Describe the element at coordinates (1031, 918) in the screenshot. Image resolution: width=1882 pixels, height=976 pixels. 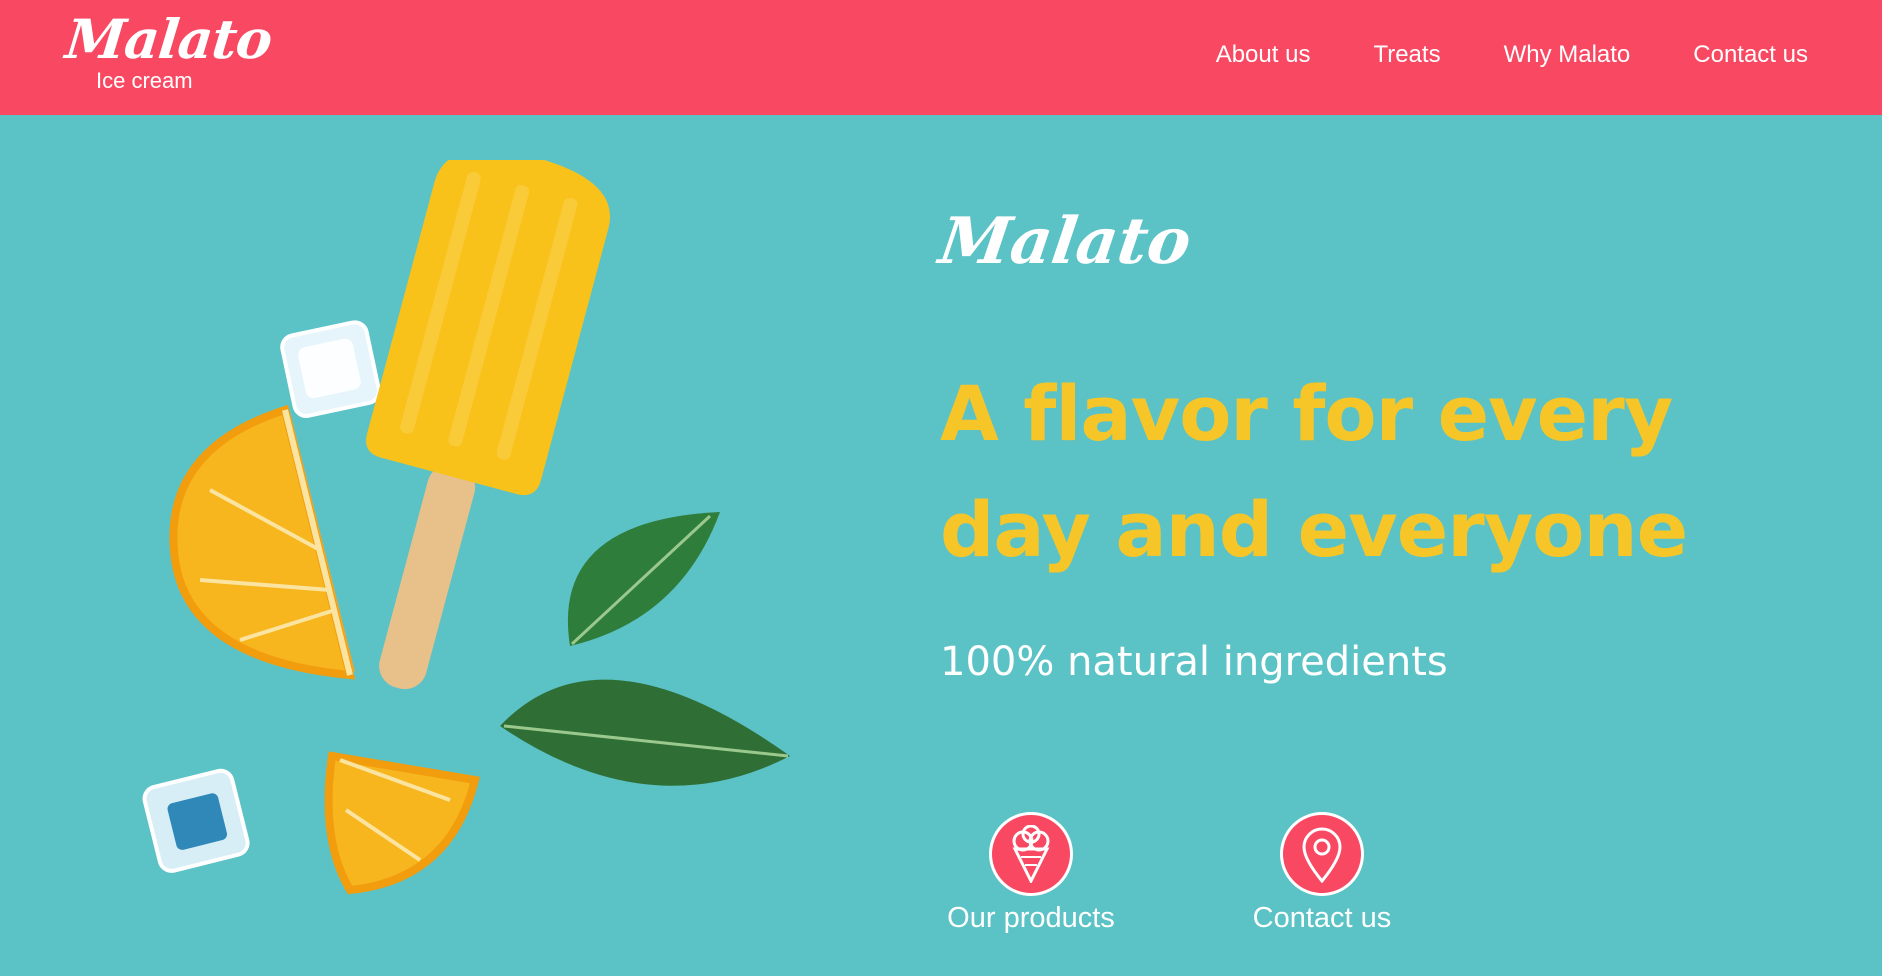
I see `our-products-label: Our products` at that location.